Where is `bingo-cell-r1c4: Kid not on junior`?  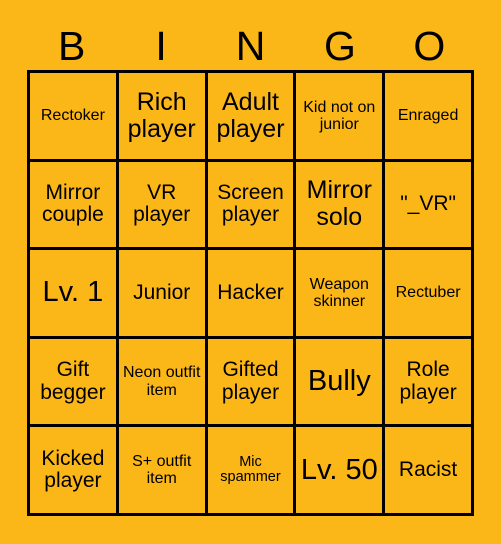 bingo-cell-r1c4: Kid not on junior is located at coordinates (341, 117).